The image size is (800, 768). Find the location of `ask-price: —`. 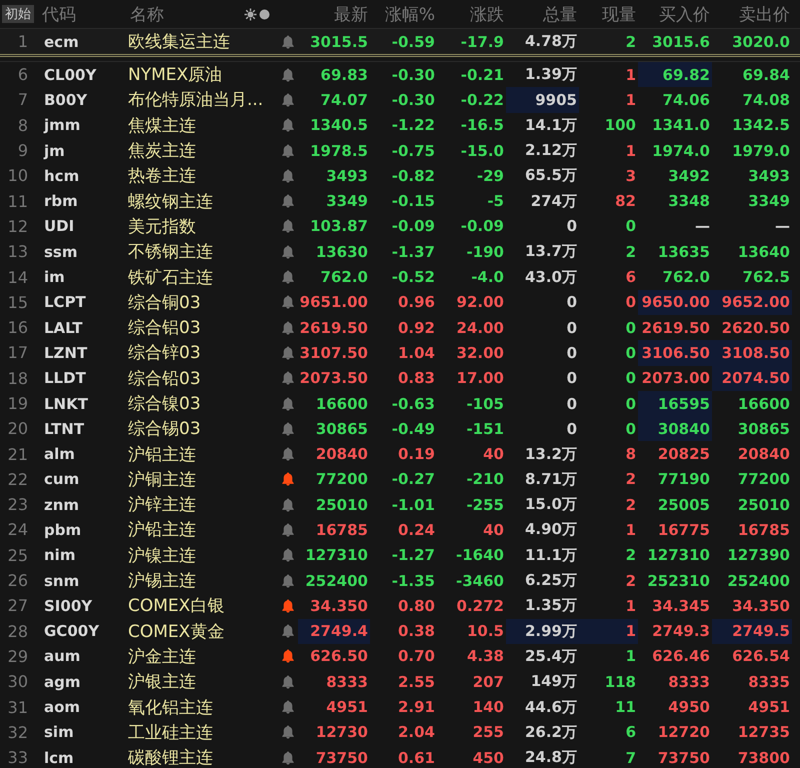

ask-price: — is located at coordinates (782, 227).